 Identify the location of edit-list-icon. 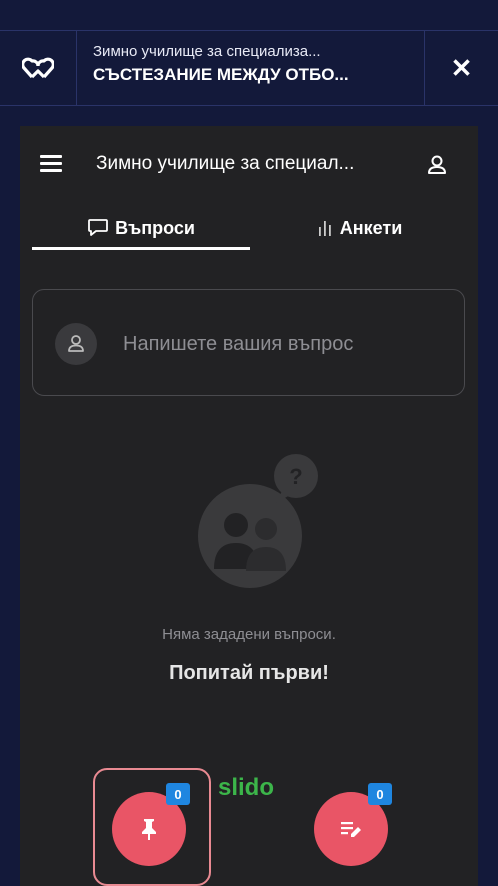
(351, 829).